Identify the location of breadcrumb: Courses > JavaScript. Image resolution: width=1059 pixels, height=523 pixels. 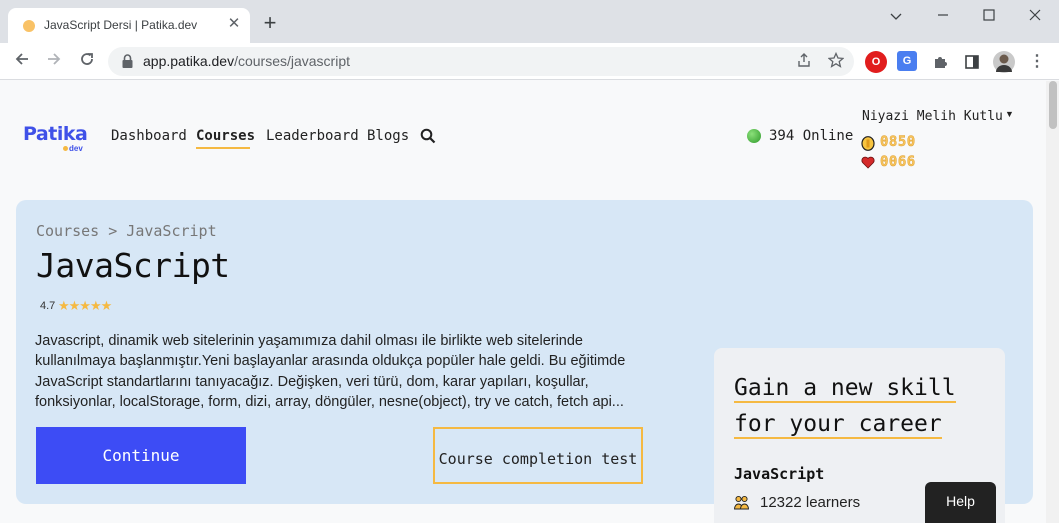
(126, 231).